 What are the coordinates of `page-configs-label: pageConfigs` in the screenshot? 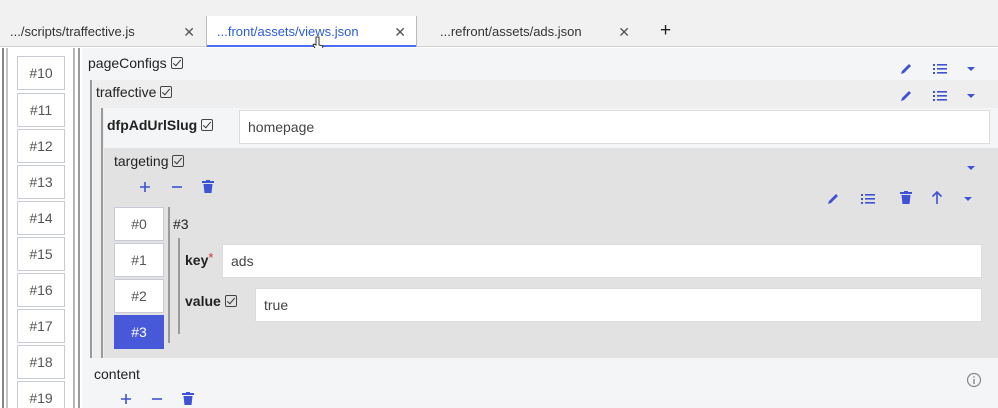 It's located at (135, 63).